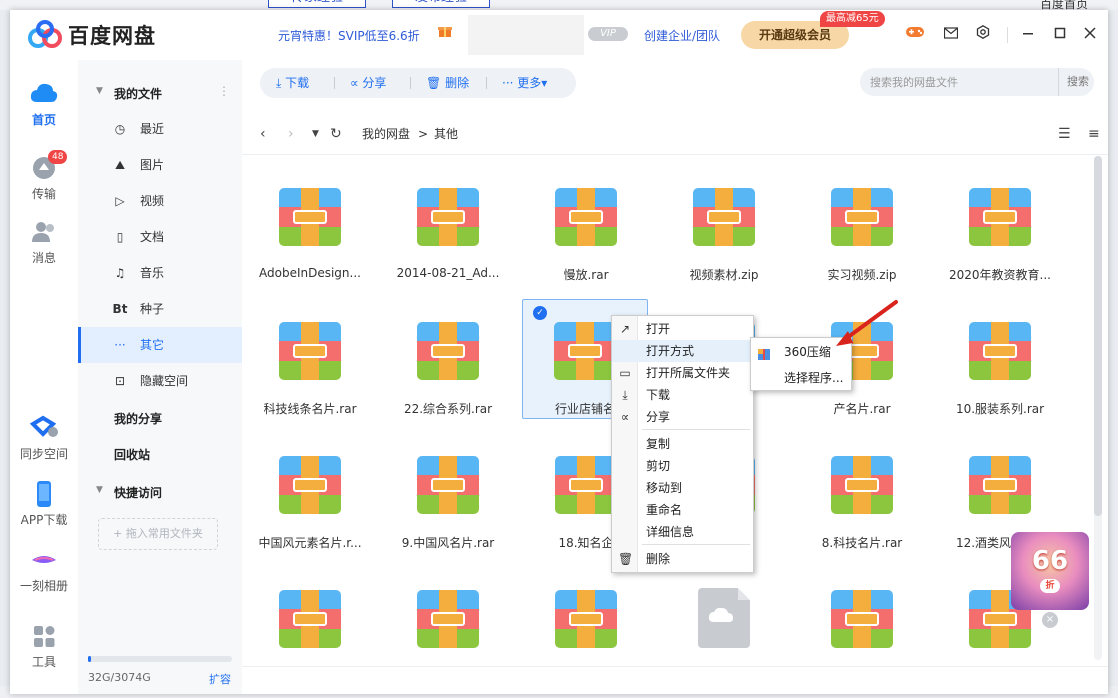  What do you see at coordinates (724, 226) in the screenshot?
I see `file-item: 视频素材.zip` at bounding box center [724, 226].